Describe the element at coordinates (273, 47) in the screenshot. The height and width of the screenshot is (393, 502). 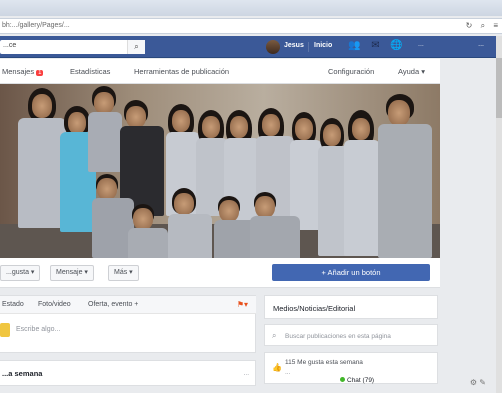
I see `avatar` at that location.